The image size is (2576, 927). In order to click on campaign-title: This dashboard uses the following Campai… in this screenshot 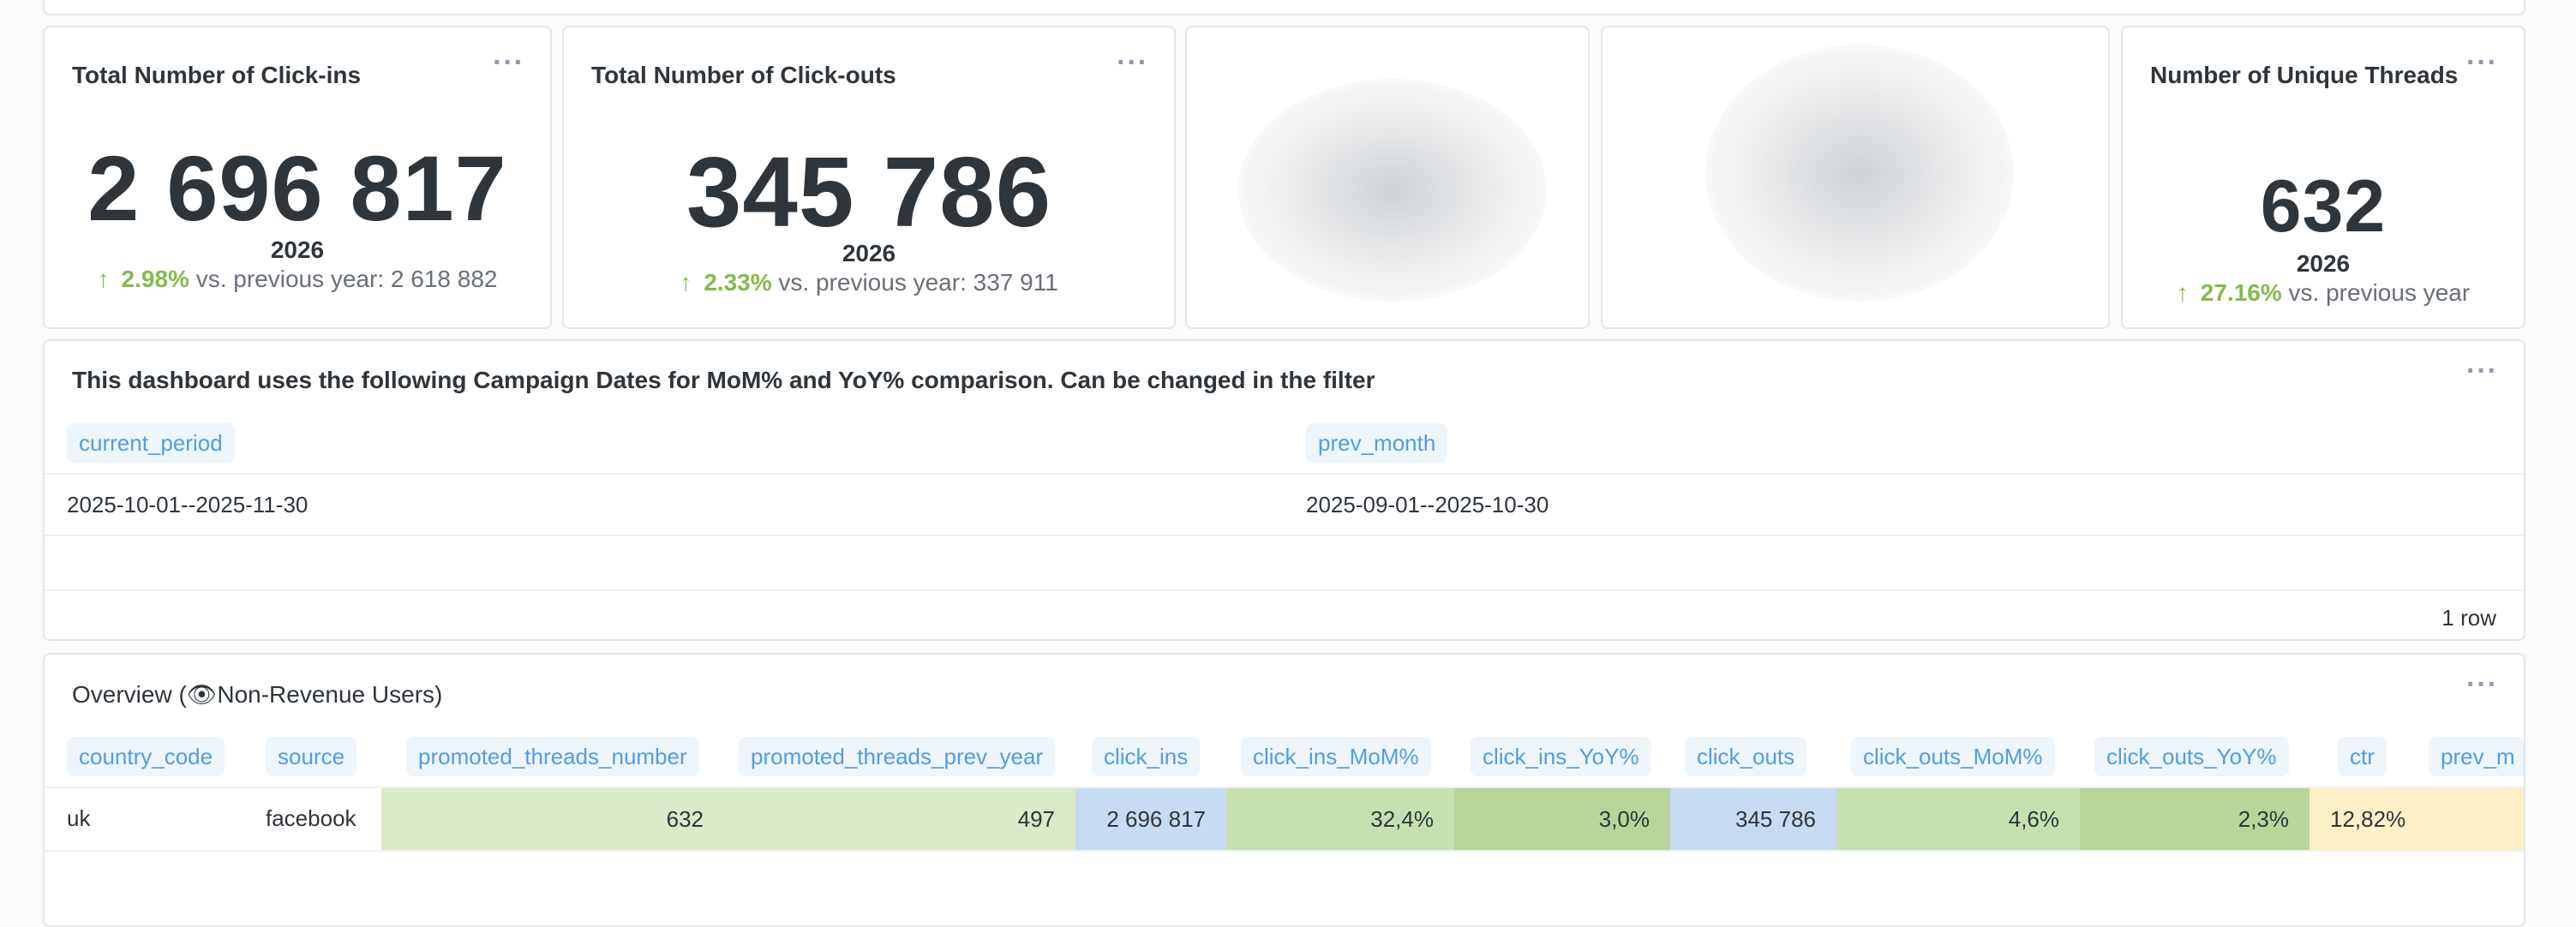, I will do `click(723, 380)`.